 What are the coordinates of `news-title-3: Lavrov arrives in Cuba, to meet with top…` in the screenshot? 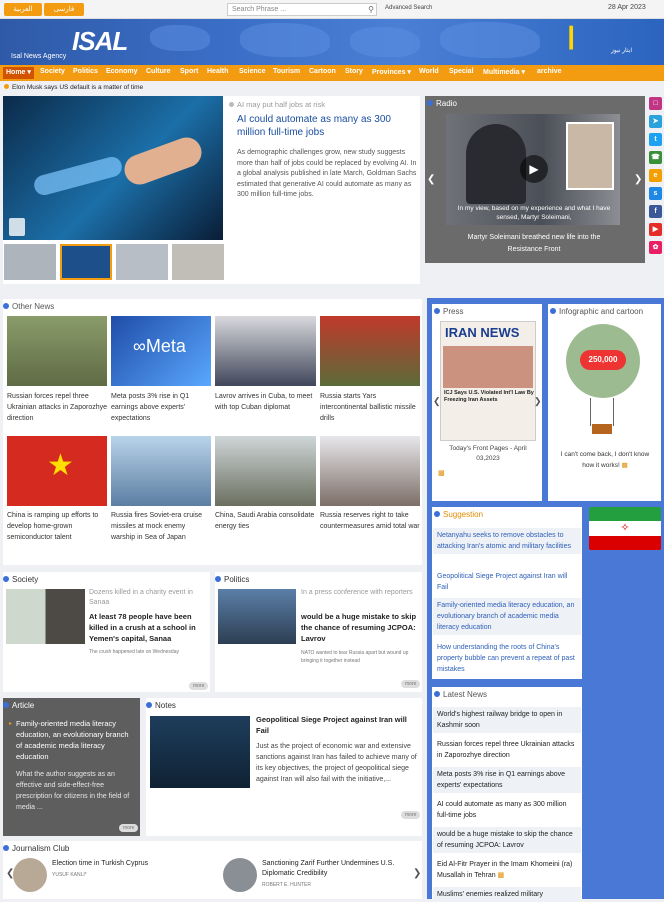 It's located at (265, 402).